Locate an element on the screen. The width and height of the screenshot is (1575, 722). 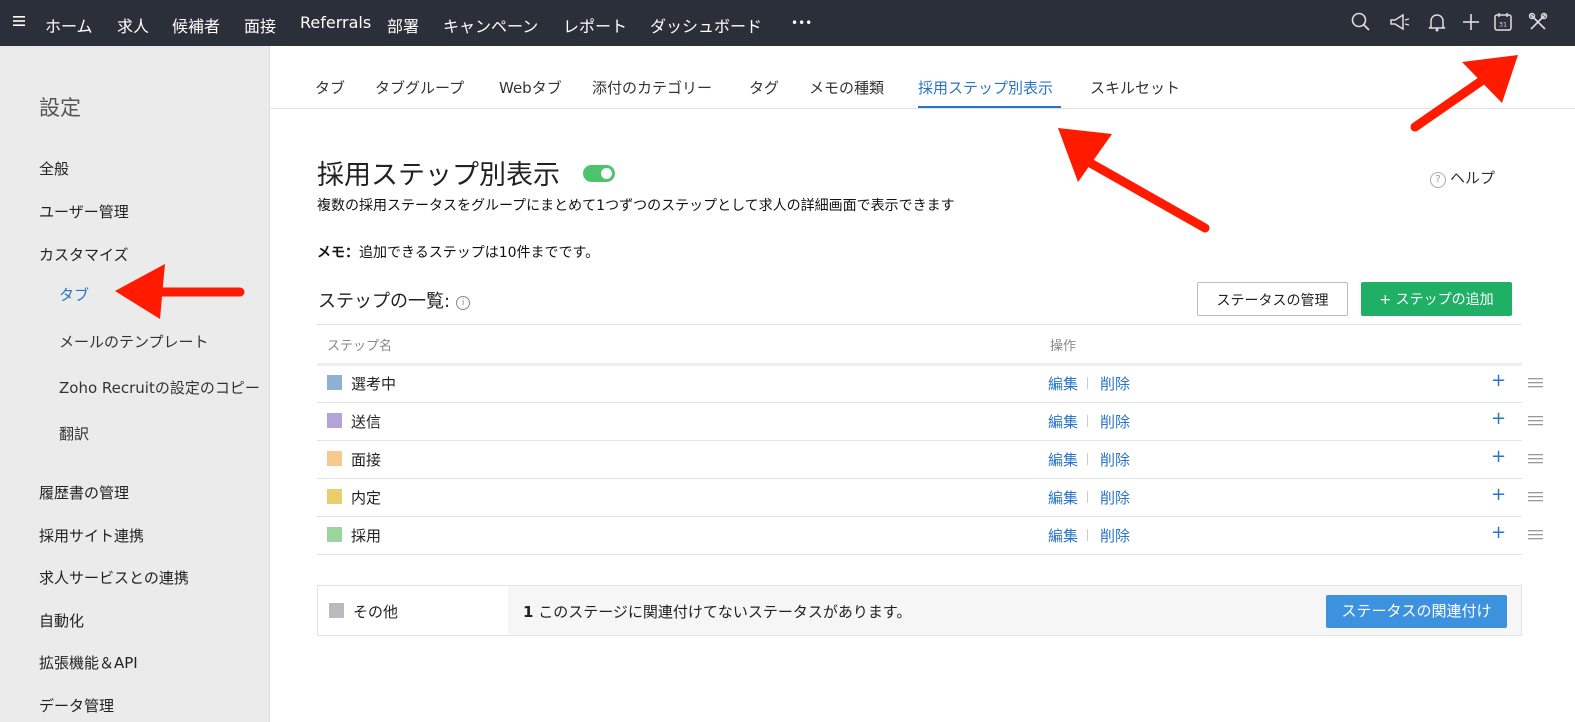
step-name: 選考中 is located at coordinates (374, 384).